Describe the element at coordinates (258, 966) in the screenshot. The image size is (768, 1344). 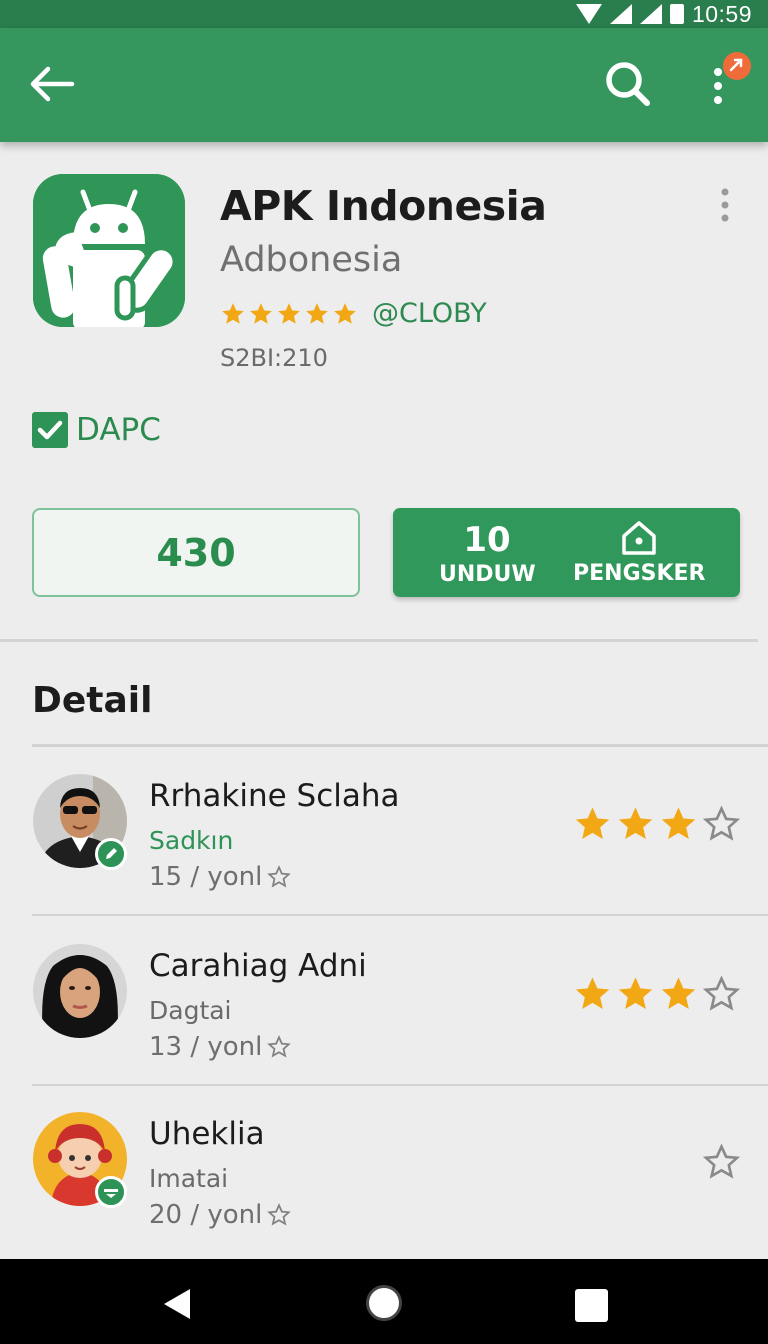
I see `reviewer-name: Carahiag Adni` at that location.